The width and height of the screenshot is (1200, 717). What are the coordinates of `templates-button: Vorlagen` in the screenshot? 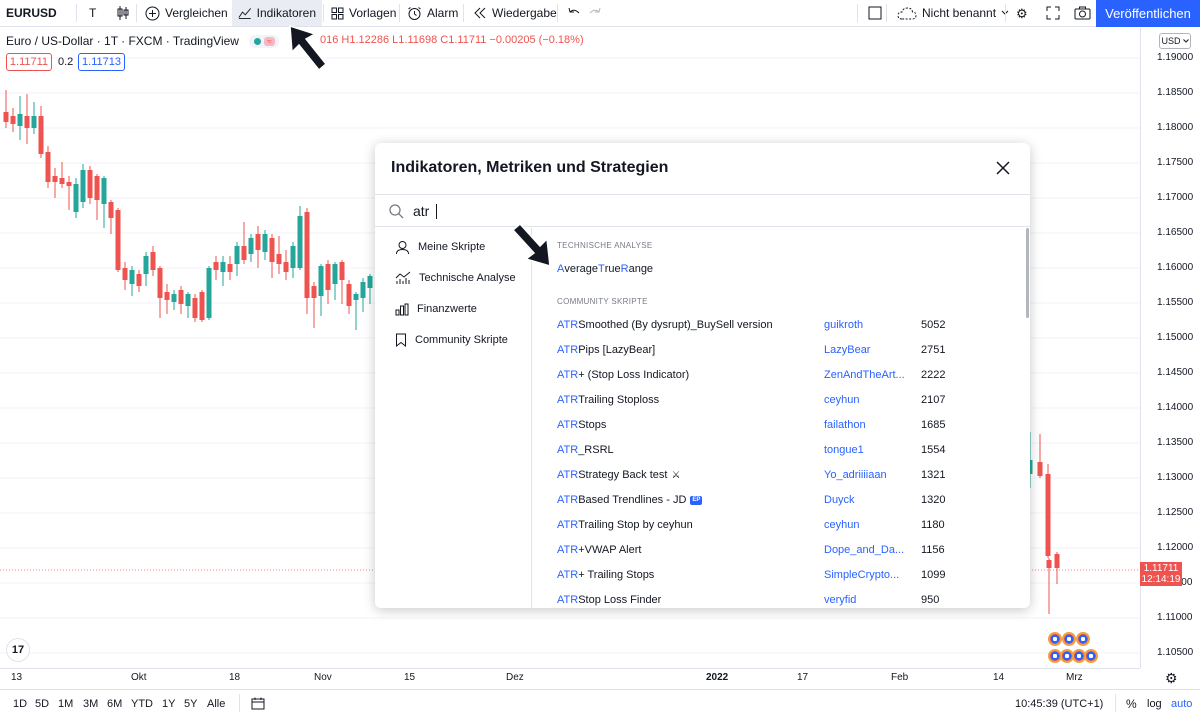 It's located at (363, 13).